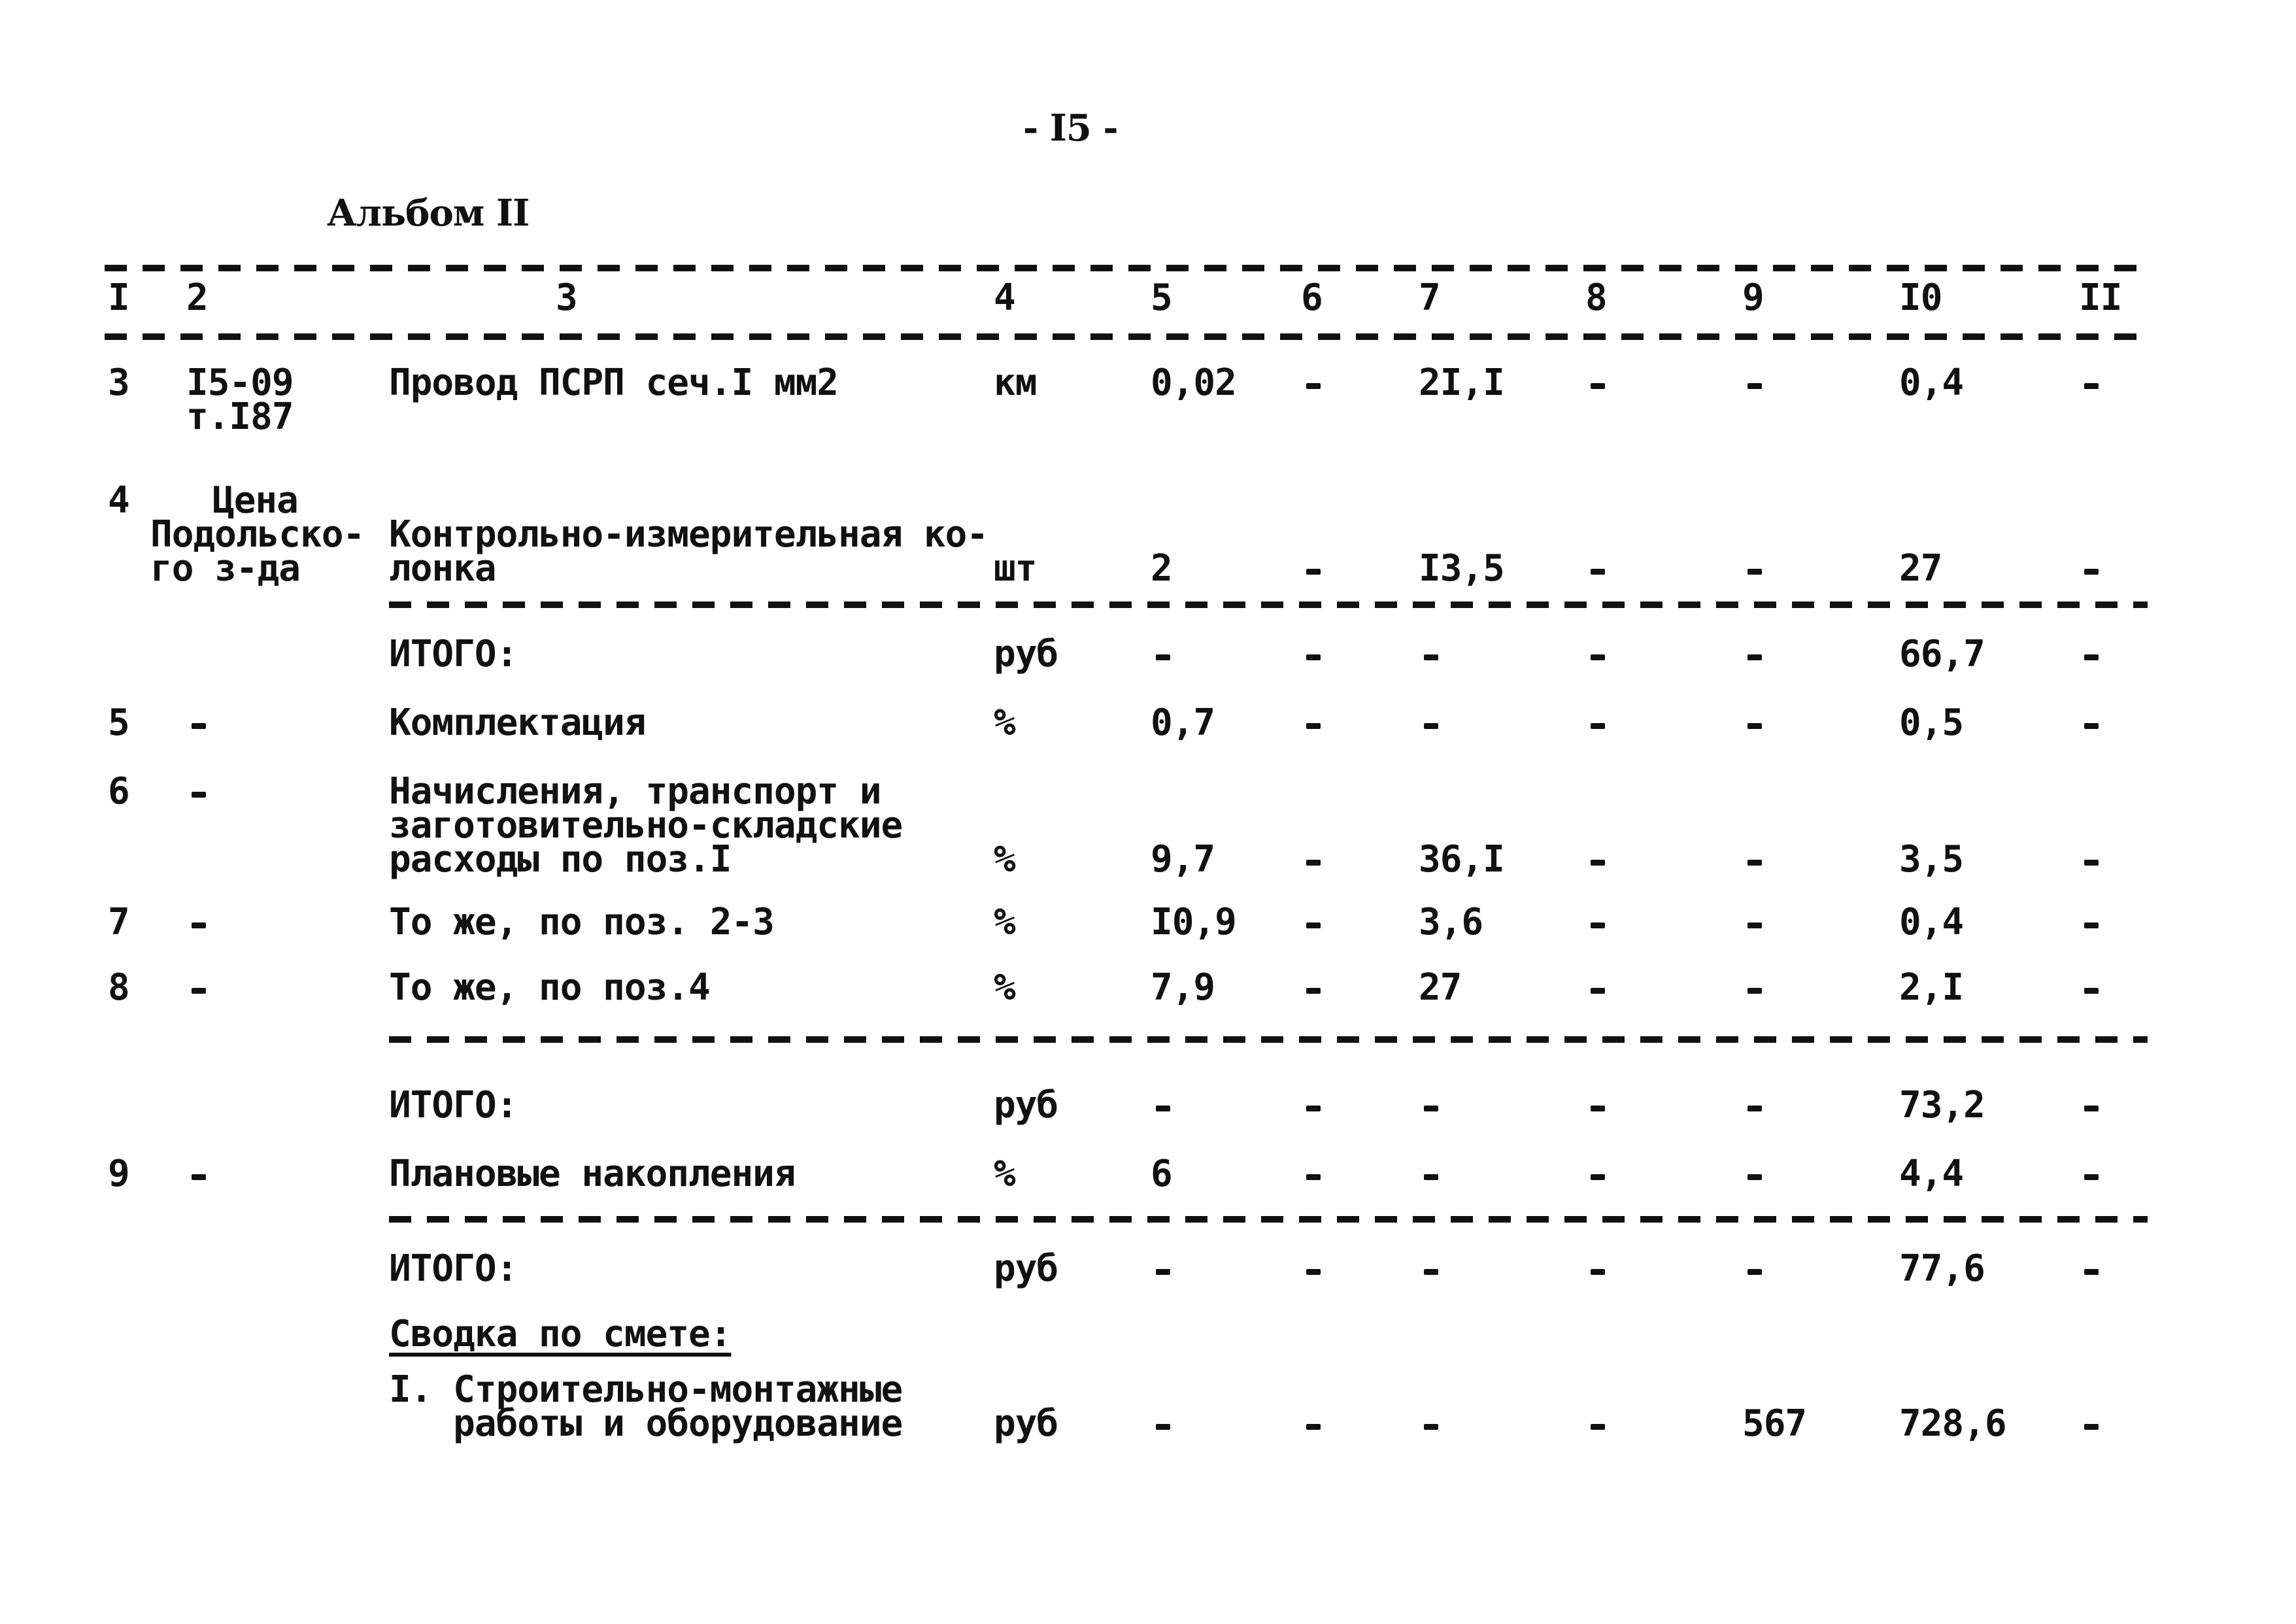 This screenshot has height=1624, width=2296. I want to click on row-code: т.I87, so click(240, 417).